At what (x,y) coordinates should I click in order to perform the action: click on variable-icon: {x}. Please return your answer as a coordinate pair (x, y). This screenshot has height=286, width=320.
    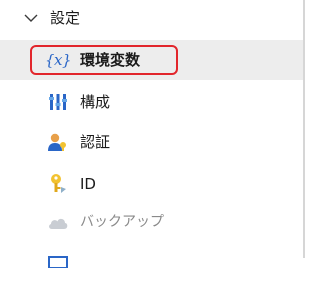
    Looking at the image, I should click on (58, 60).